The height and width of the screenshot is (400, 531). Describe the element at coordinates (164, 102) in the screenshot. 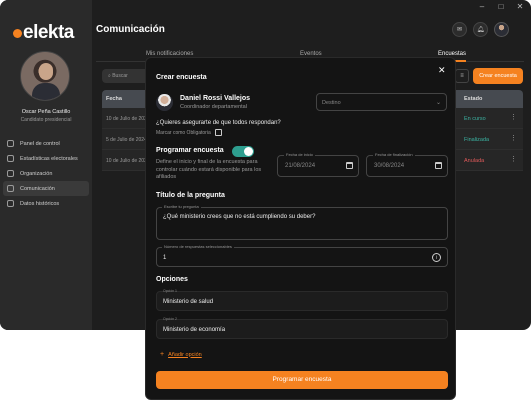

I see `author-avatar` at that location.